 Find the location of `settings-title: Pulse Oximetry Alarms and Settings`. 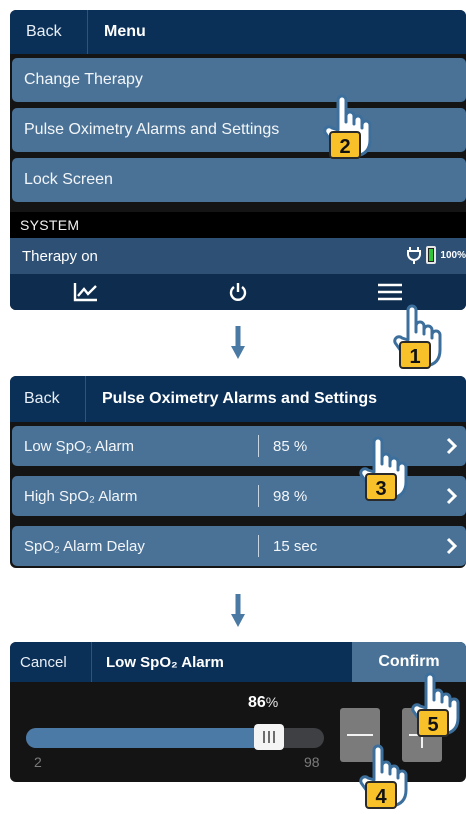

settings-title: Pulse Oximetry Alarms and Settings is located at coordinates (240, 398).